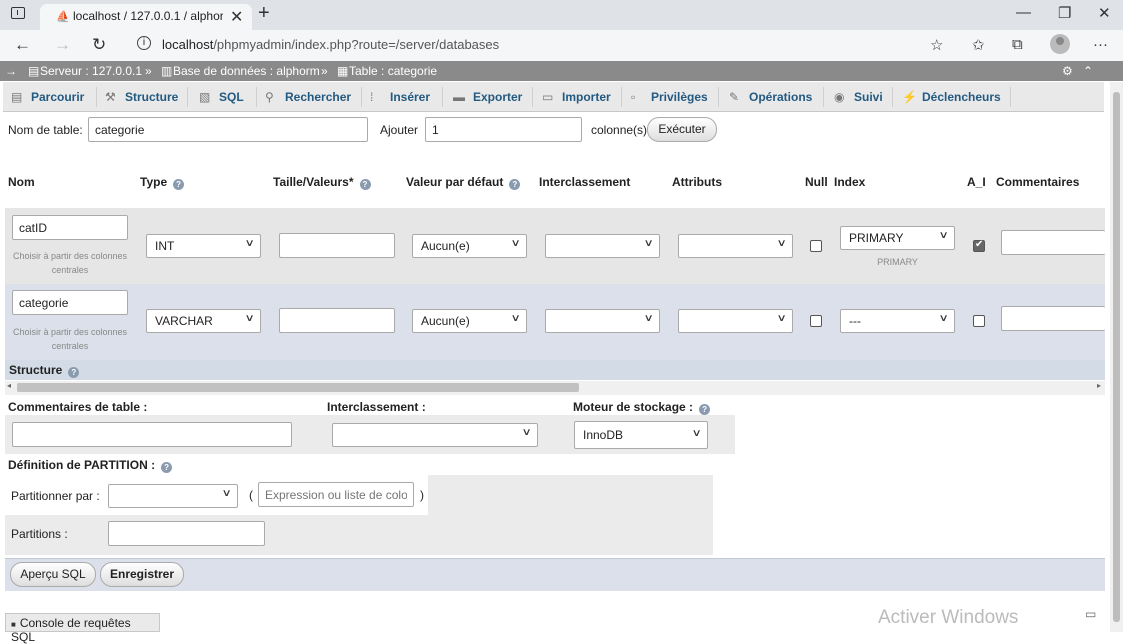 This screenshot has height=644, width=1123. I want to click on favorite-add-icon: ☆, so click(936, 45).